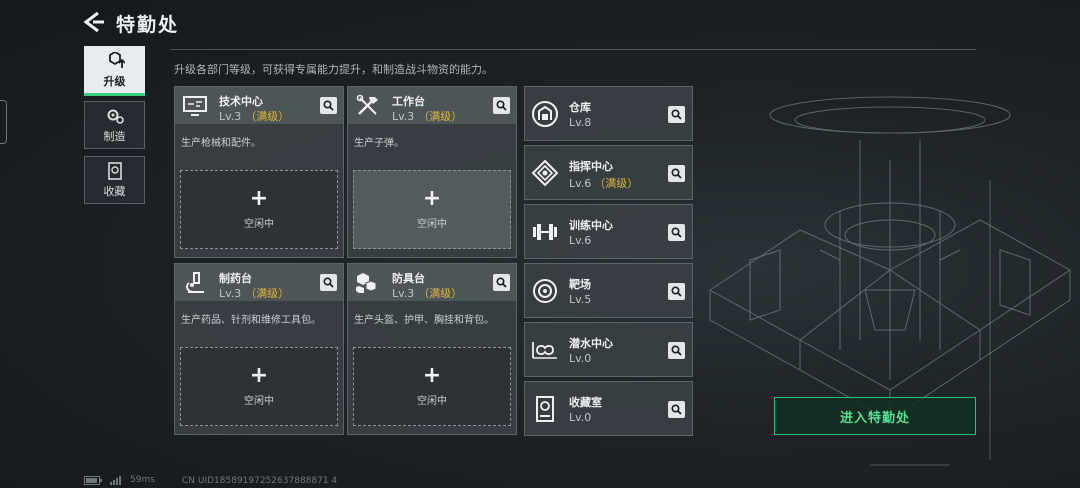 This screenshot has width=1080, height=488. What do you see at coordinates (408, 278) in the screenshot?
I see `panel-name: 防具台` at bounding box center [408, 278].